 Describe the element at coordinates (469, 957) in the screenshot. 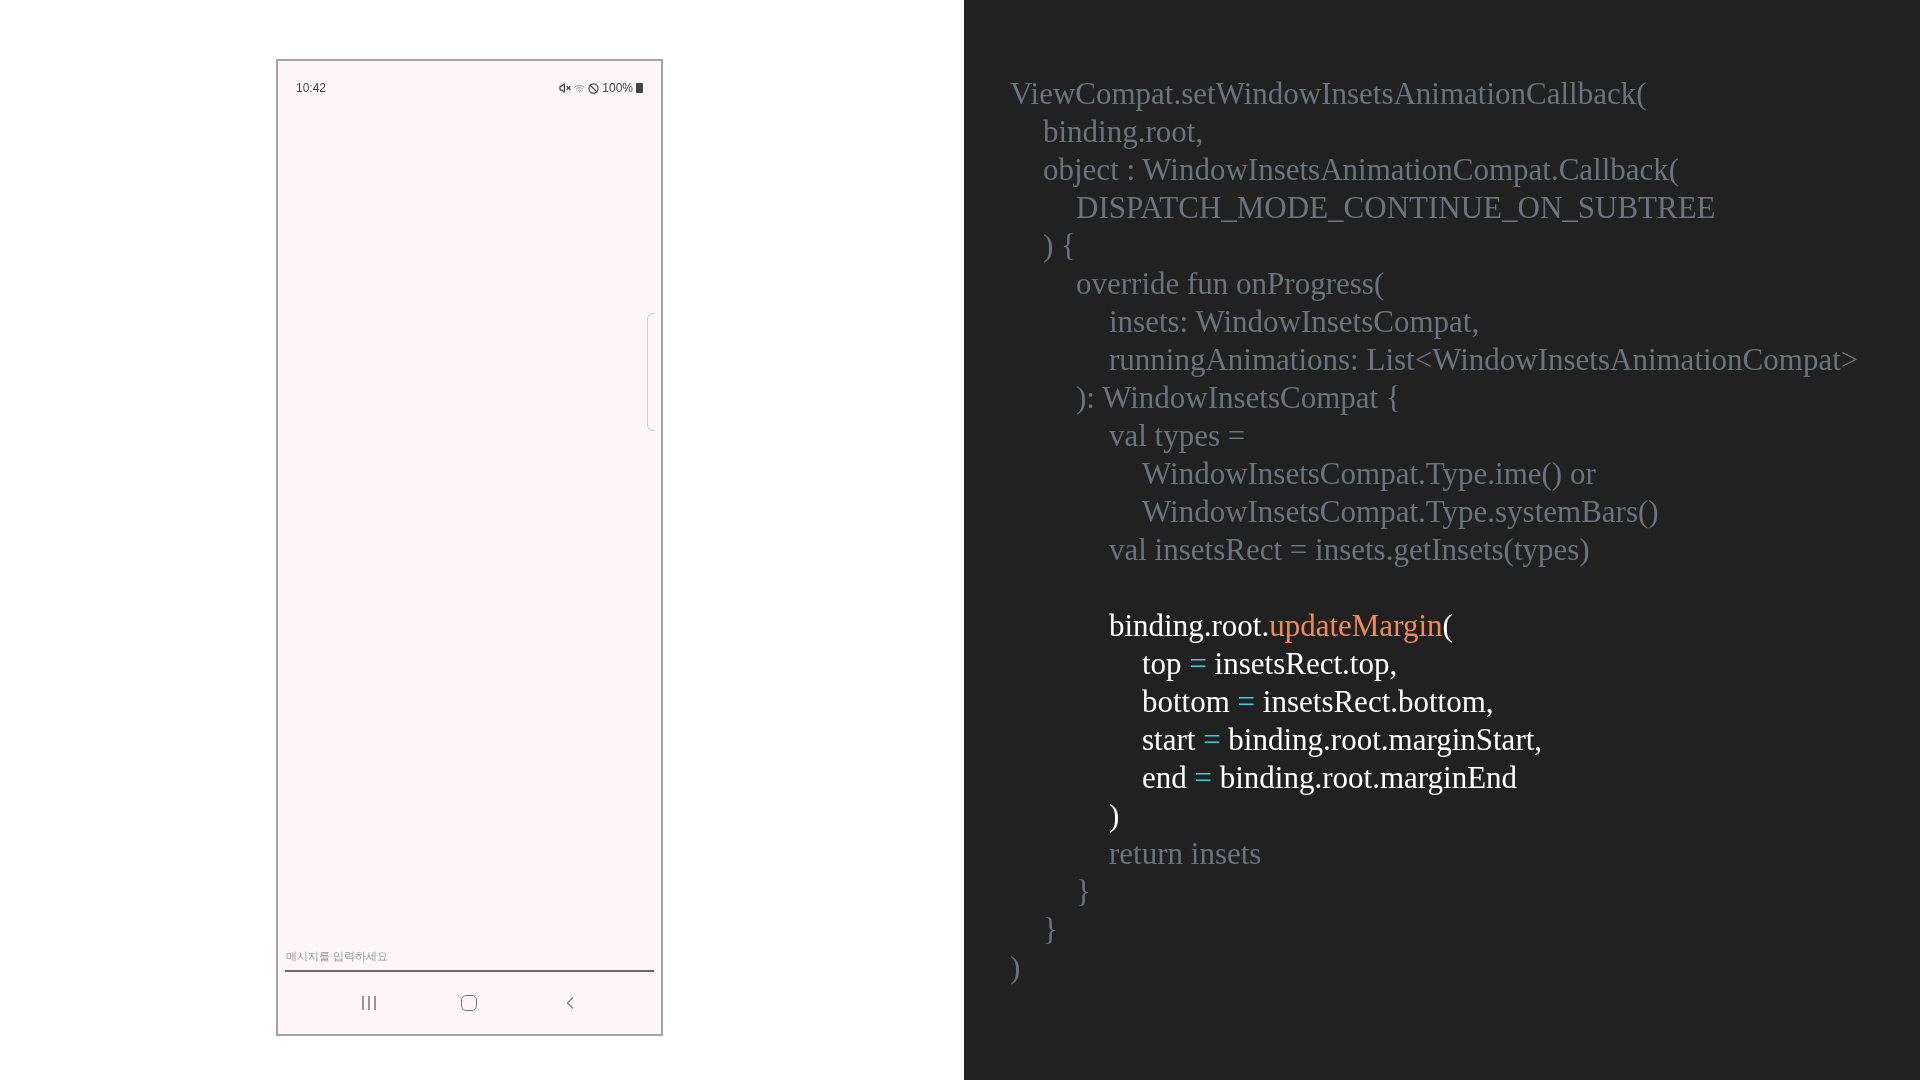

I see `message-field: 메시지를 입력하세요` at that location.